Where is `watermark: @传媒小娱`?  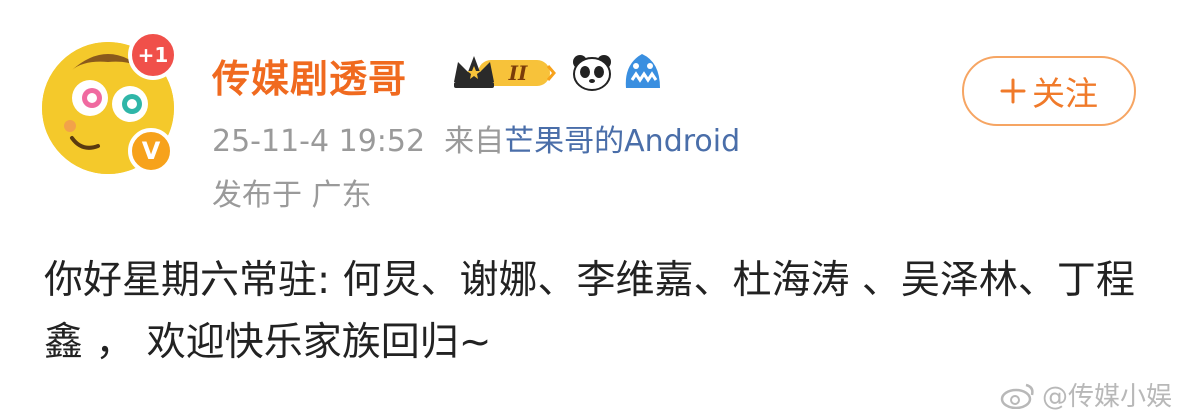 watermark: @传媒小娱 is located at coordinates (1086, 394).